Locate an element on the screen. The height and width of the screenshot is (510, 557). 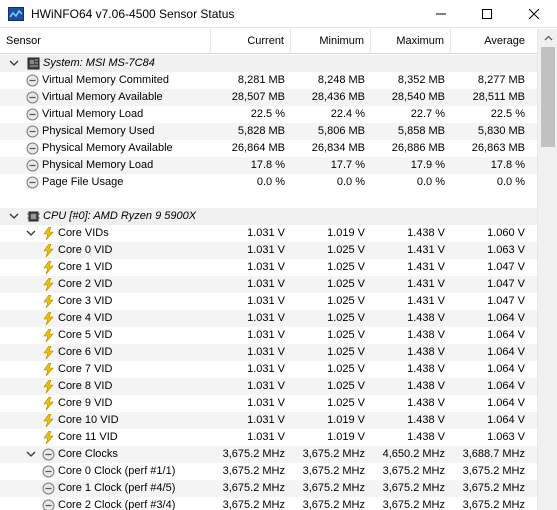
scroll-up-button is located at coordinates (547, 37).